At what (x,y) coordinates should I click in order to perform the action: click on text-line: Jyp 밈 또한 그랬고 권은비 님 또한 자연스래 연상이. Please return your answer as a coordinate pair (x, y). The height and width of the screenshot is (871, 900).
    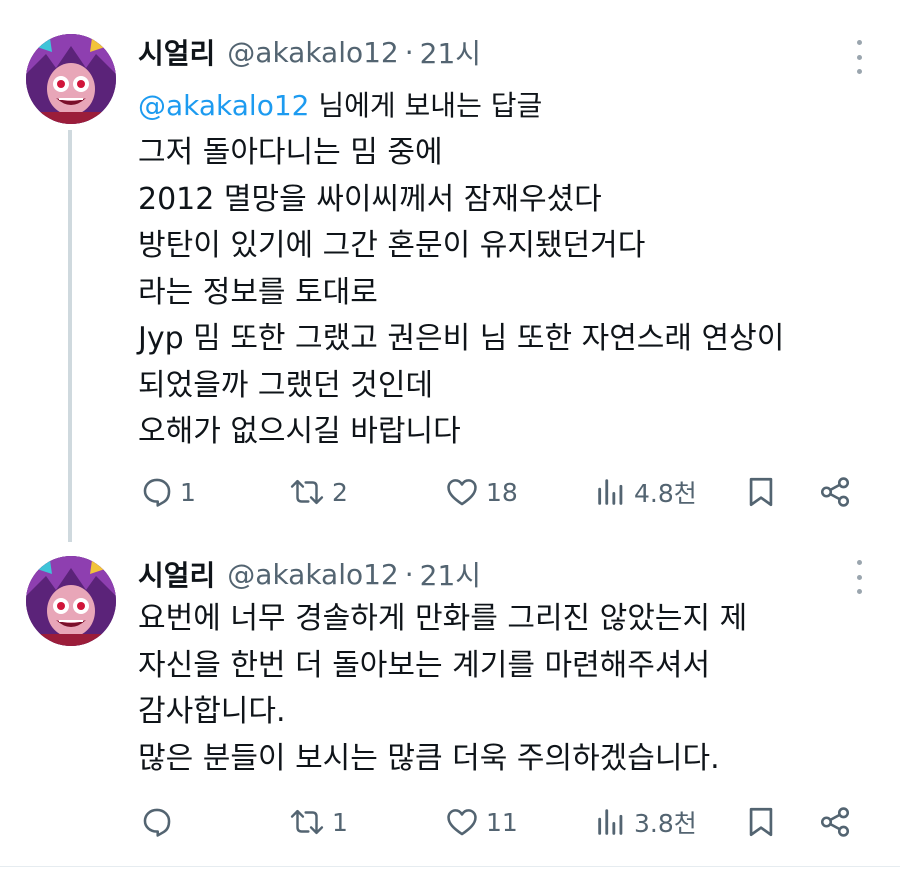
    Looking at the image, I should click on (461, 338).